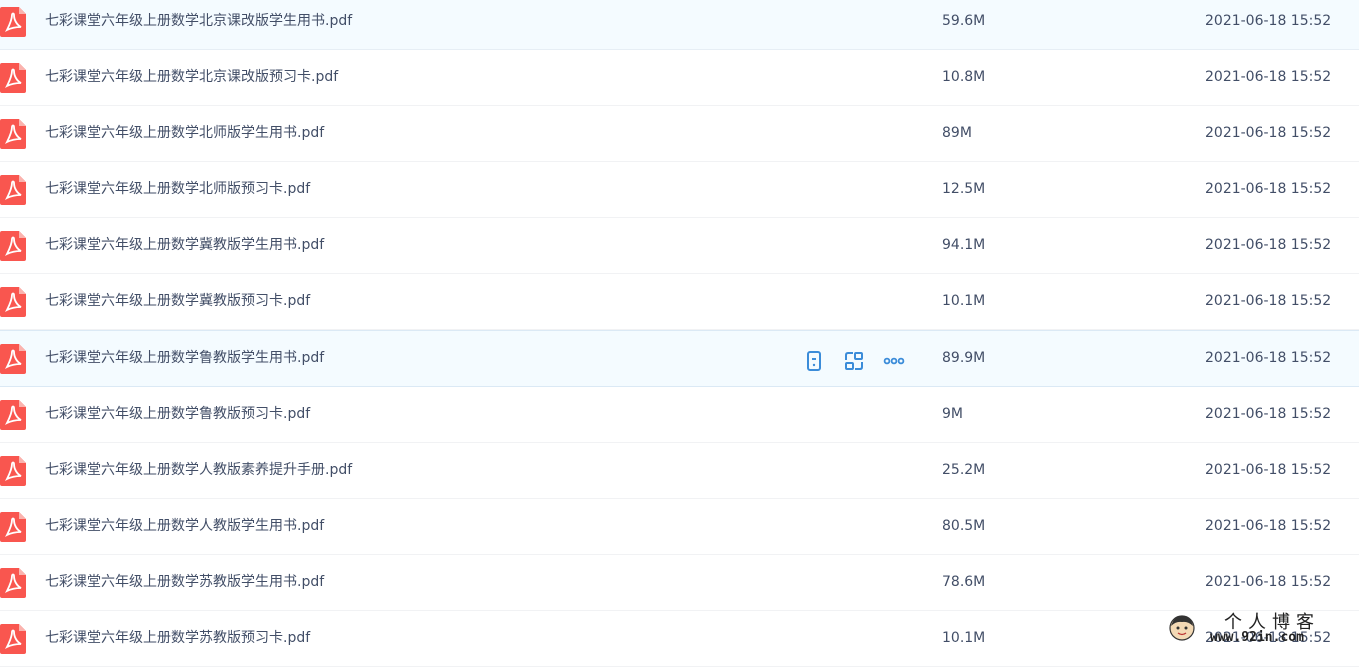 The width and height of the screenshot is (1359, 667). What do you see at coordinates (184, 358) in the screenshot?
I see `file-name: 七彩课堂六年级上册数学鲁教版学生用书.pdf` at bounding box center [184, 358].